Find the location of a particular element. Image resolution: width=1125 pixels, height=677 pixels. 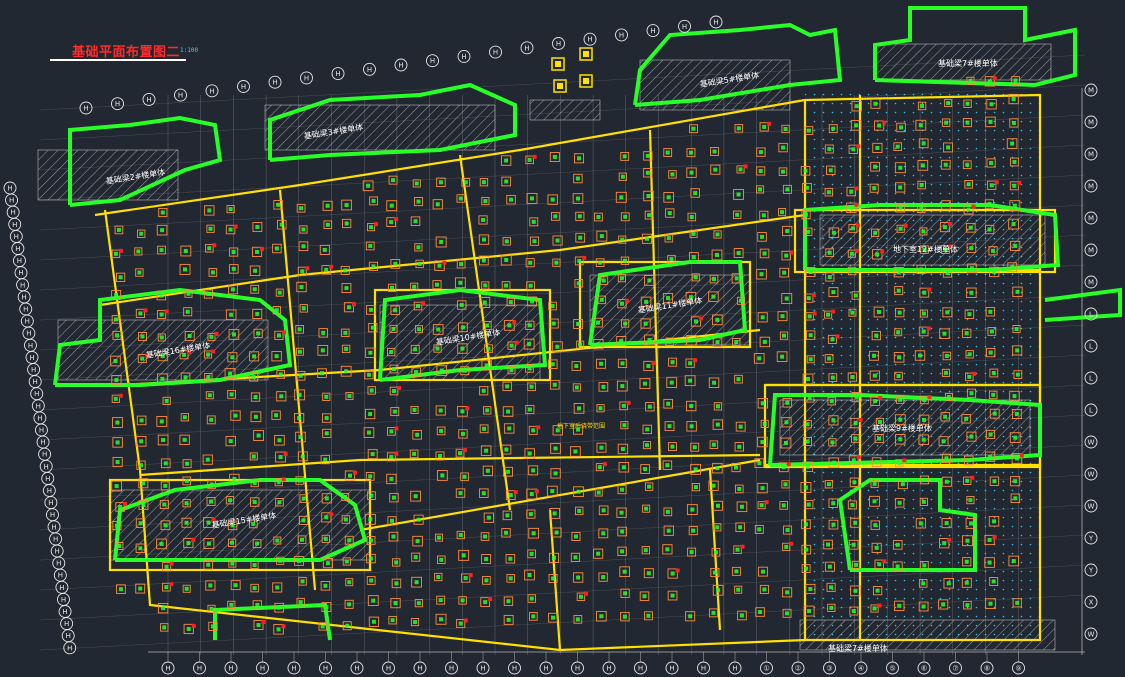

axis-bubble-bottom-label: H is located at coordinates (419, 669).